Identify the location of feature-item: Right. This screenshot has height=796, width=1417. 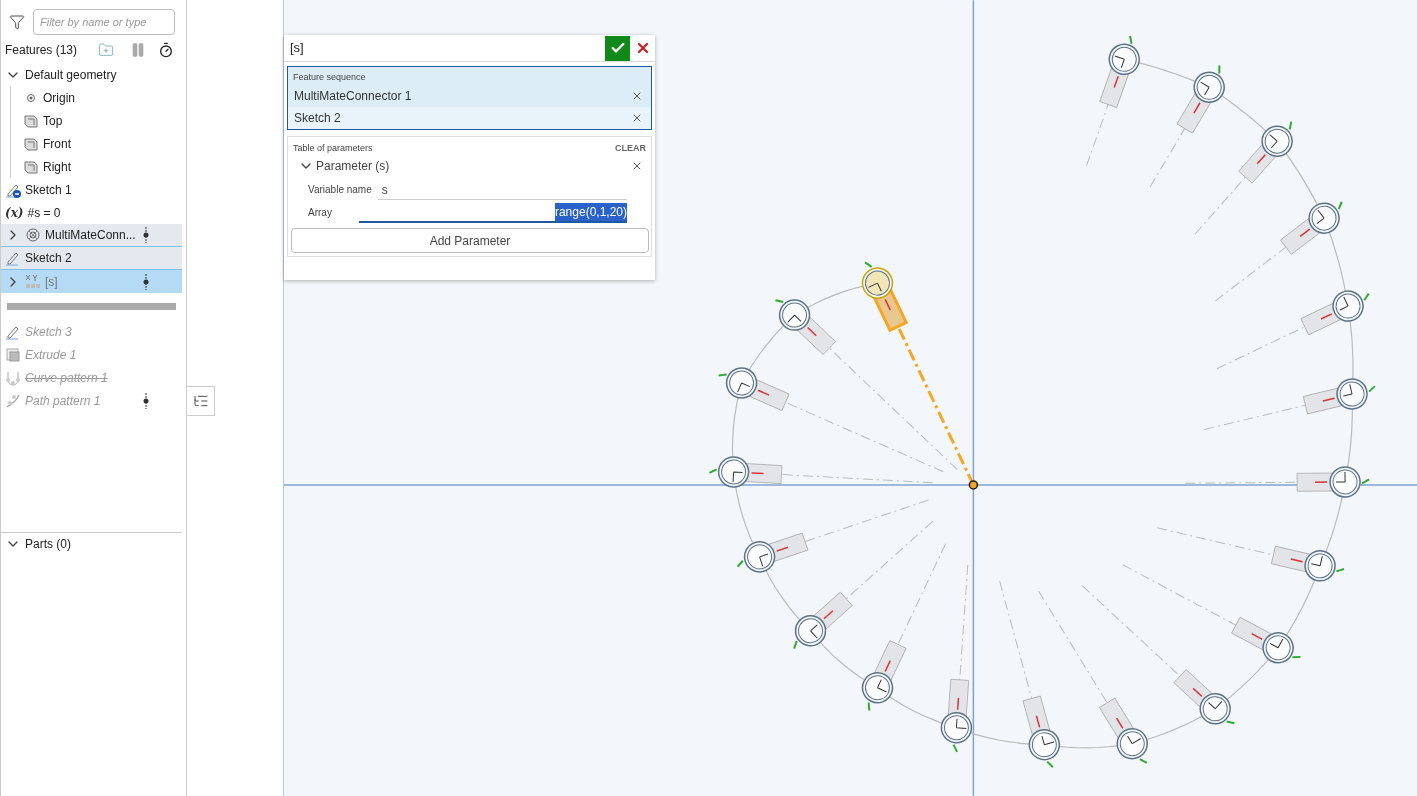
(102, 166).